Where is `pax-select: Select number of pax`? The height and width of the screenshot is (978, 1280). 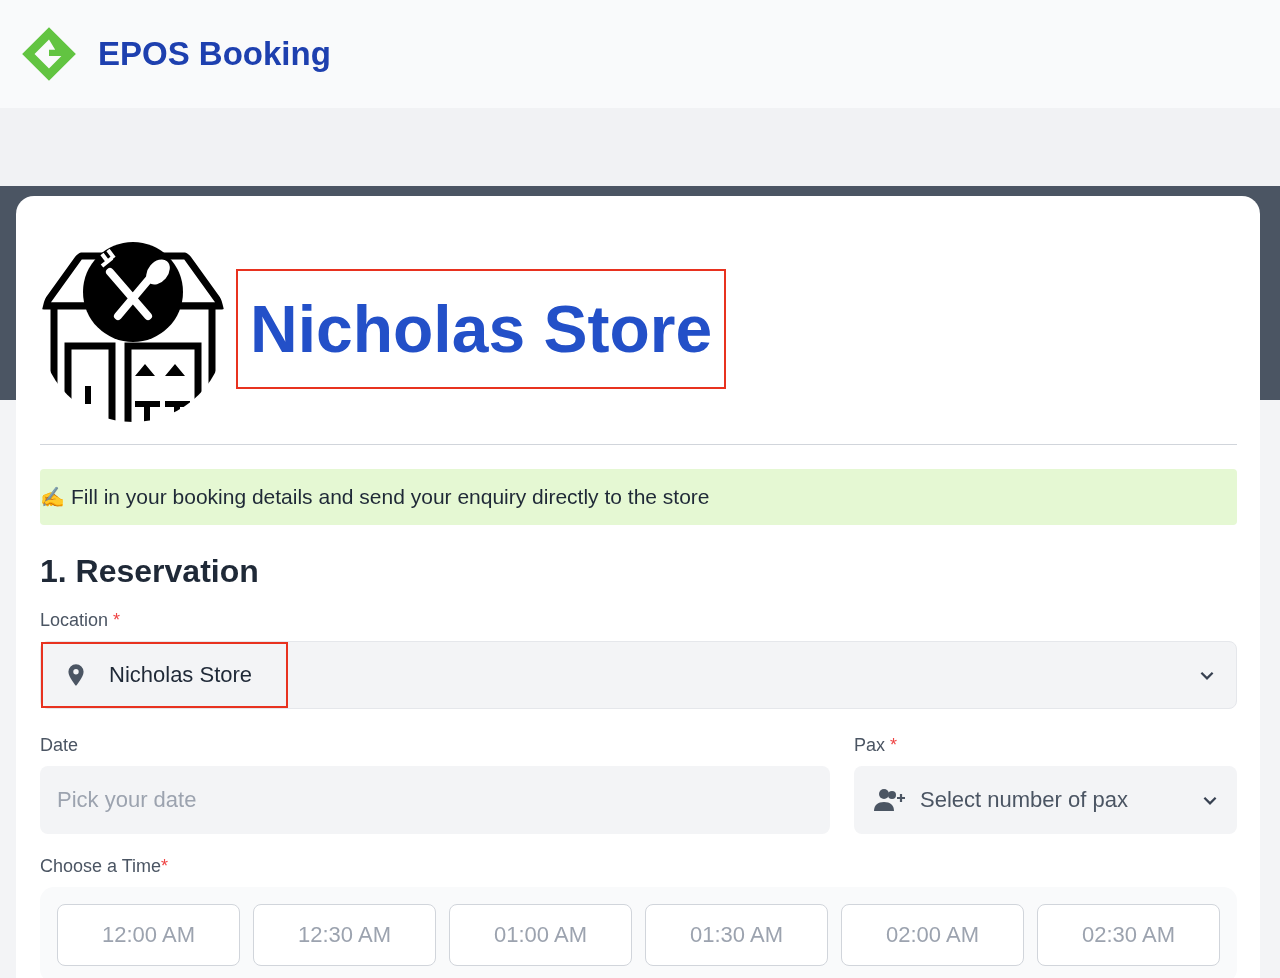 pax-select: Select number of pax is located at coordinates (1045, 800).